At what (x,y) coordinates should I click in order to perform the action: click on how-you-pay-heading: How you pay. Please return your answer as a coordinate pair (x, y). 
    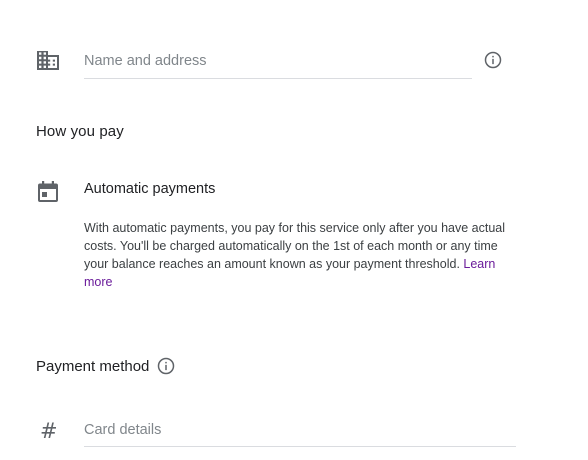
    Looking at the image, I should click on (80, 131).